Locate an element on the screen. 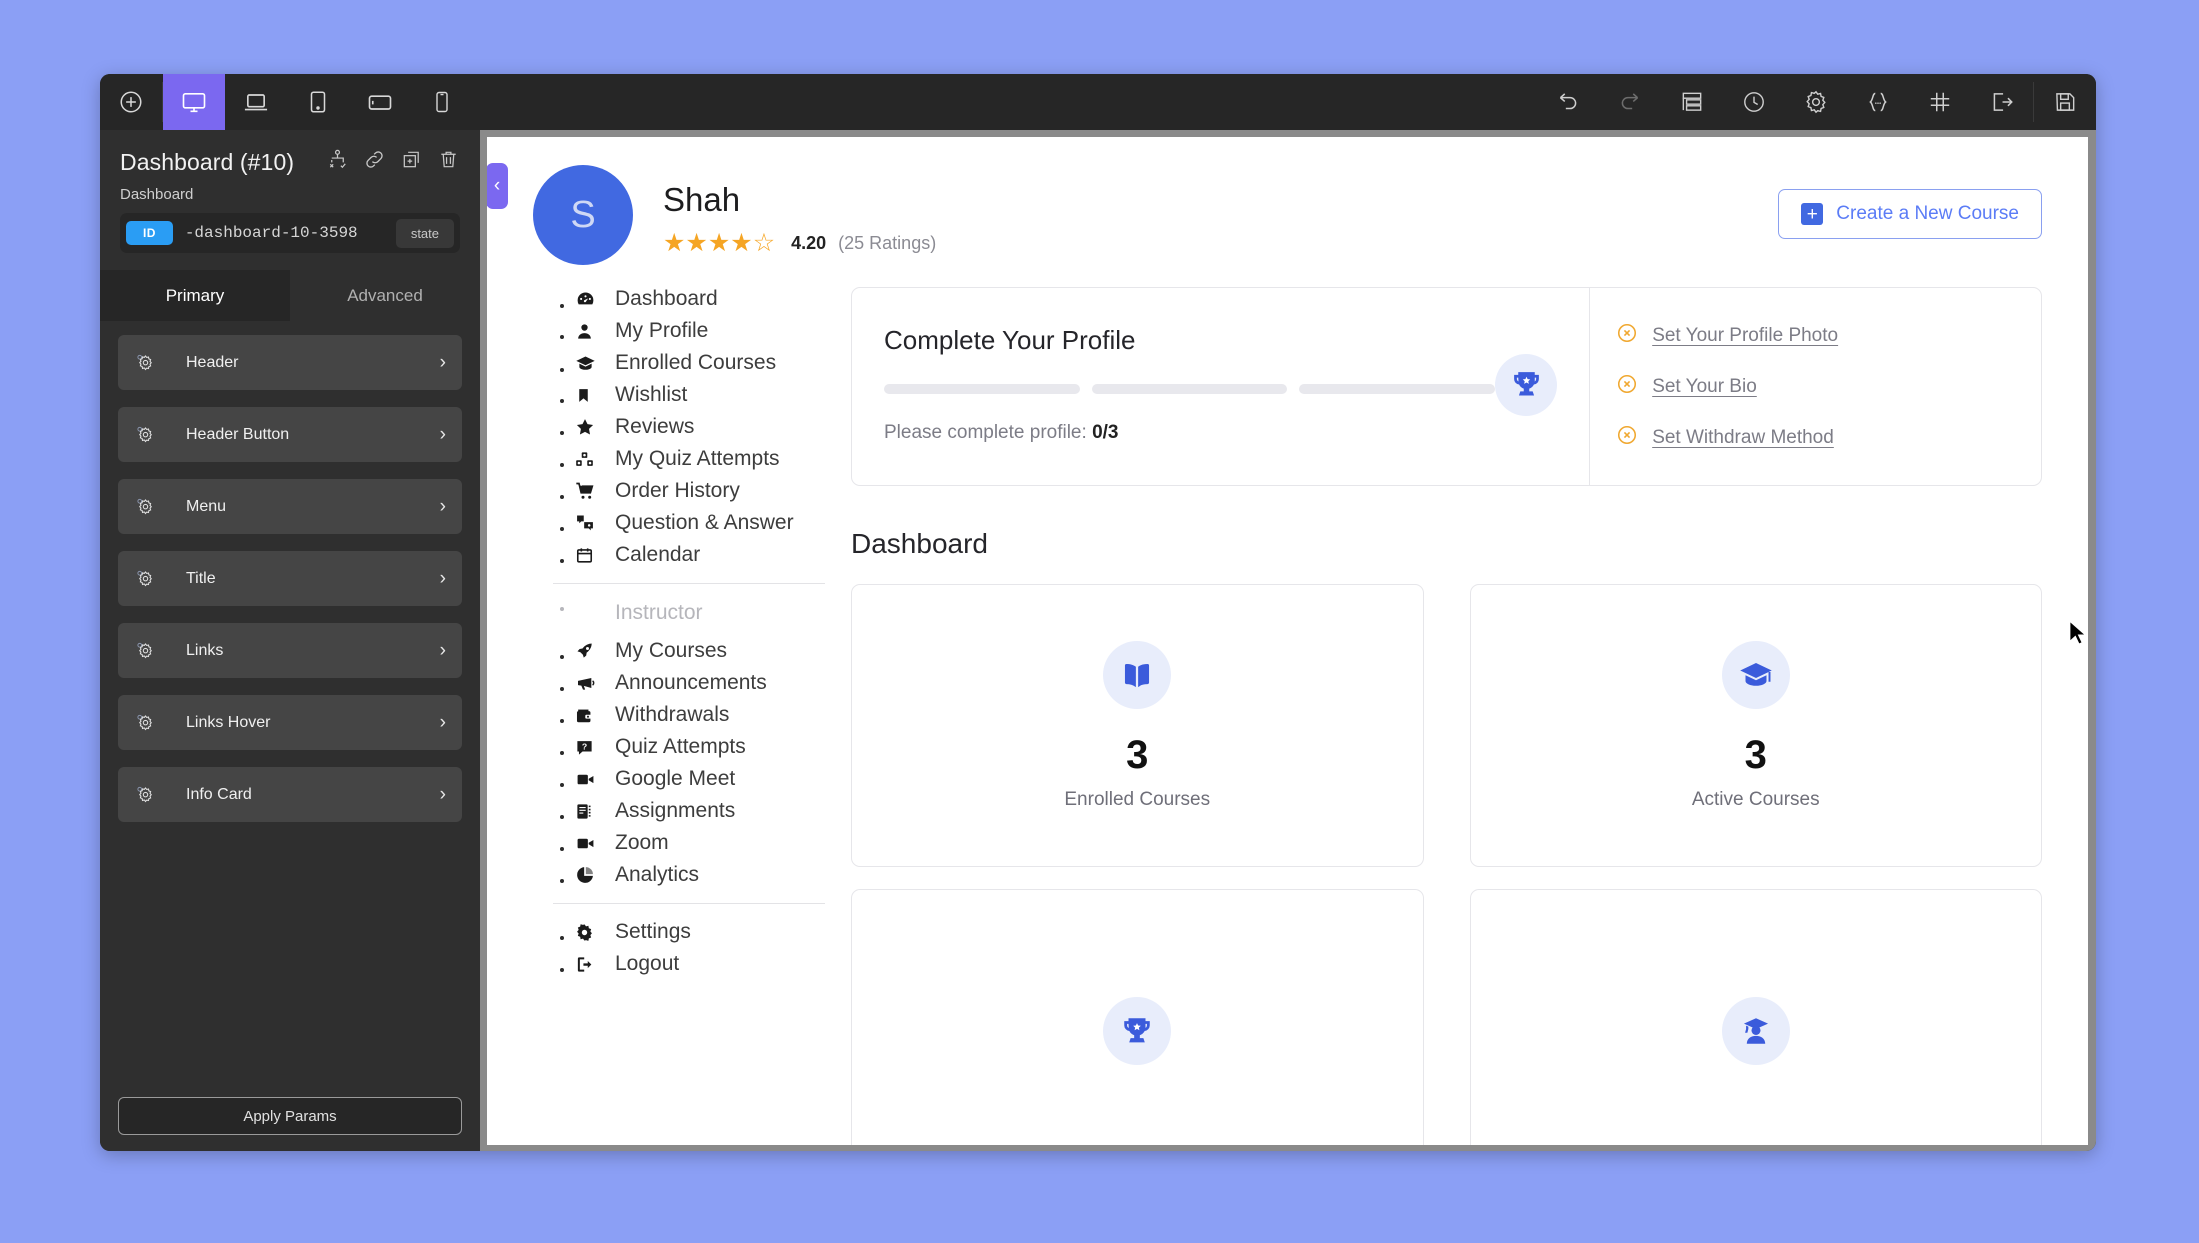  stat-card: 3 Active Courses is located at coordinates (1755, 725).